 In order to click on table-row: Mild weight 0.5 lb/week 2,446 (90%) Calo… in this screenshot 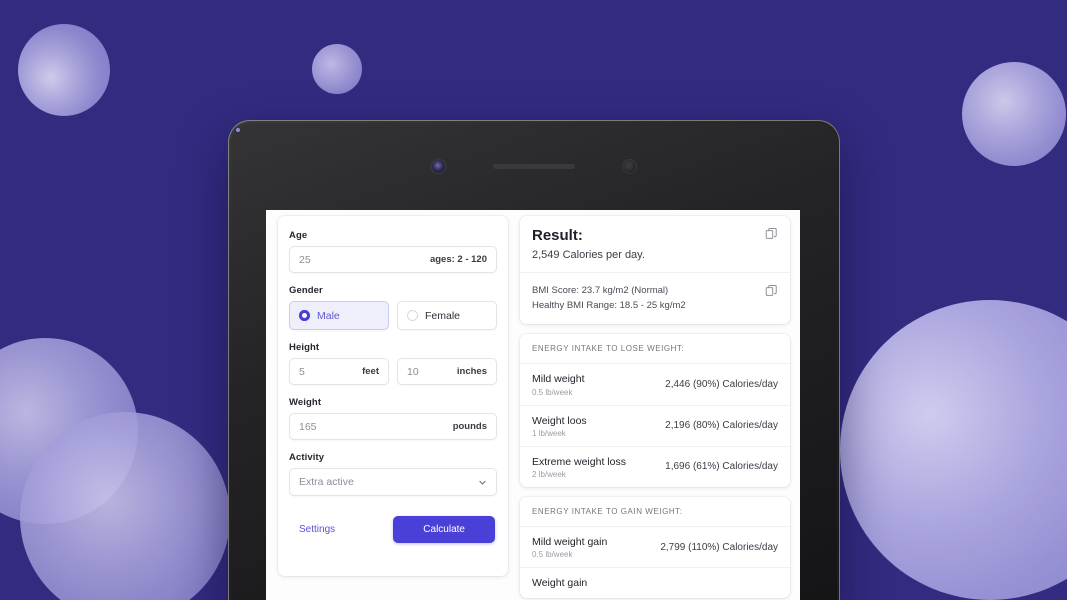, I will do `click(655, 385)`.